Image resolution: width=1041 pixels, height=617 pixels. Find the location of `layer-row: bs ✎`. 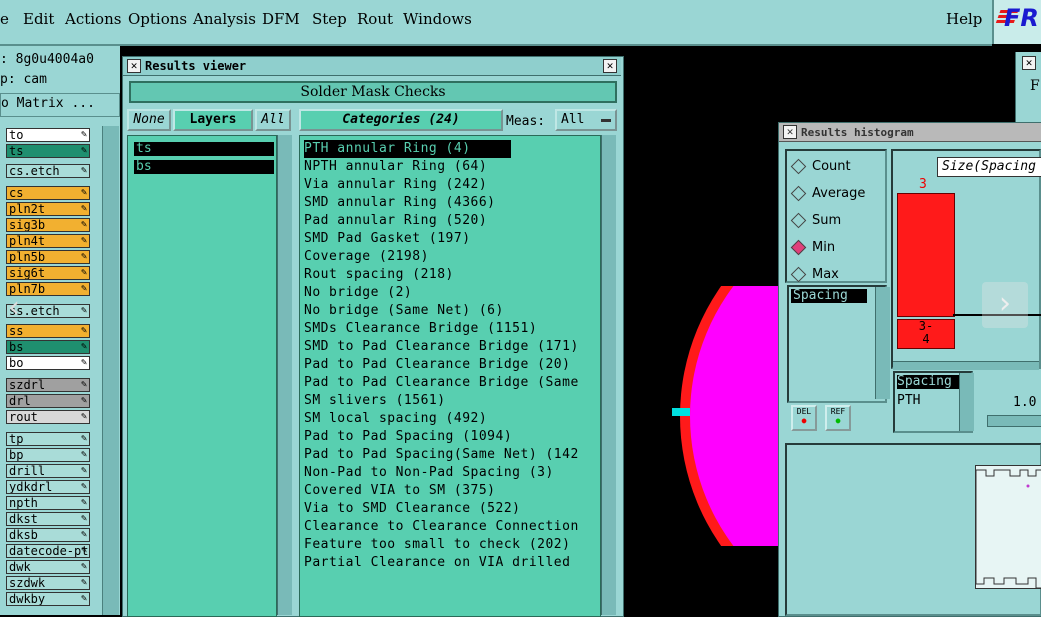

layer-row: bs ✎ is located at coordinates (48, 347).